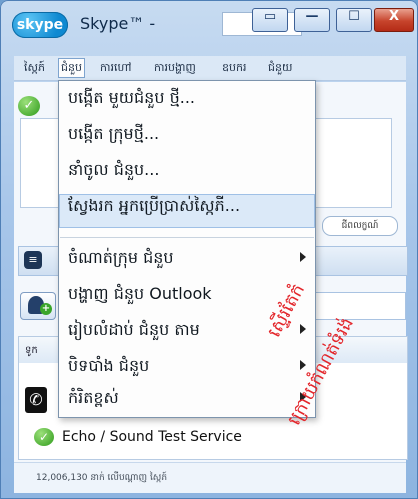 The height and width of the screenshot is (499, 418). Describe the element at coordinates (360, 226) in the screenshot. I see `status-dropdown: ជីពលក្ខណ៍` at that location.